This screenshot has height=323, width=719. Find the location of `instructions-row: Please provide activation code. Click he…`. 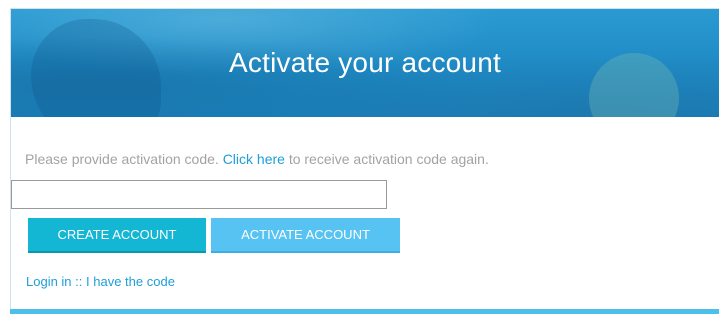

instructions-row: Please provide activation code. Click he… is located at coordinates (360, 159).